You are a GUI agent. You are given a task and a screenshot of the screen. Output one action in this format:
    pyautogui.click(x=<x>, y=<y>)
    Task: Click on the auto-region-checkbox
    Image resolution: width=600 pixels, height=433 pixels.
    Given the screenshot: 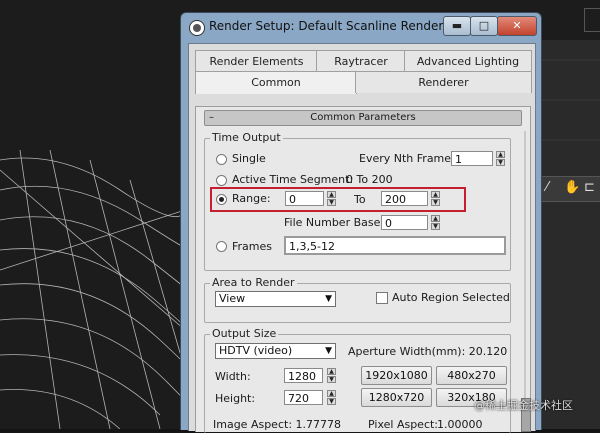 What is the action you would take?
    pyautogui.click(x=382, y=298)
    